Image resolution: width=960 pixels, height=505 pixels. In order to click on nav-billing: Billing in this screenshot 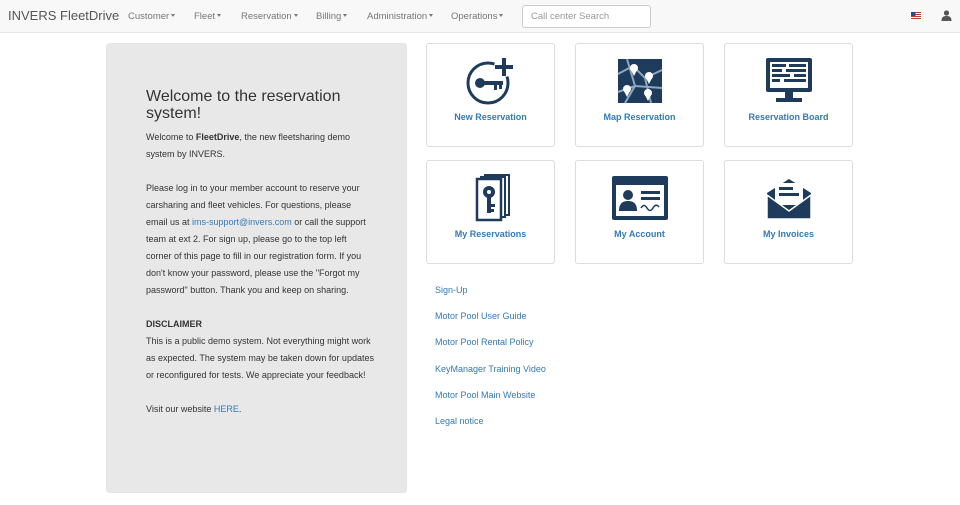, I will do `click(332, 16)`.